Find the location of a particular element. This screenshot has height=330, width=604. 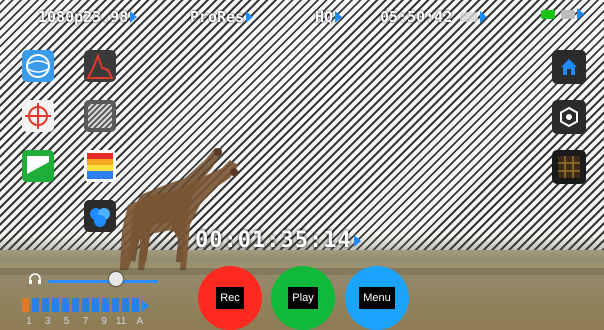

zebra-icon is located at coordinates (100, 116).